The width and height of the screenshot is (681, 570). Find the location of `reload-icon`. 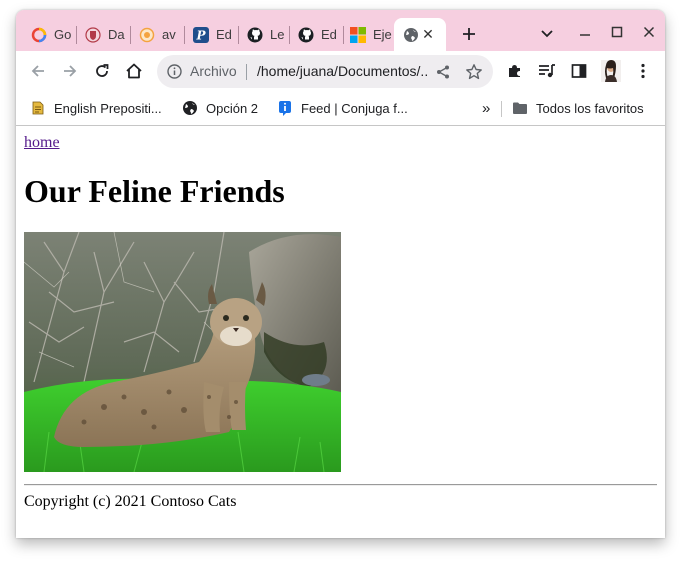

reload-icon is located at coordinates (102, 71).